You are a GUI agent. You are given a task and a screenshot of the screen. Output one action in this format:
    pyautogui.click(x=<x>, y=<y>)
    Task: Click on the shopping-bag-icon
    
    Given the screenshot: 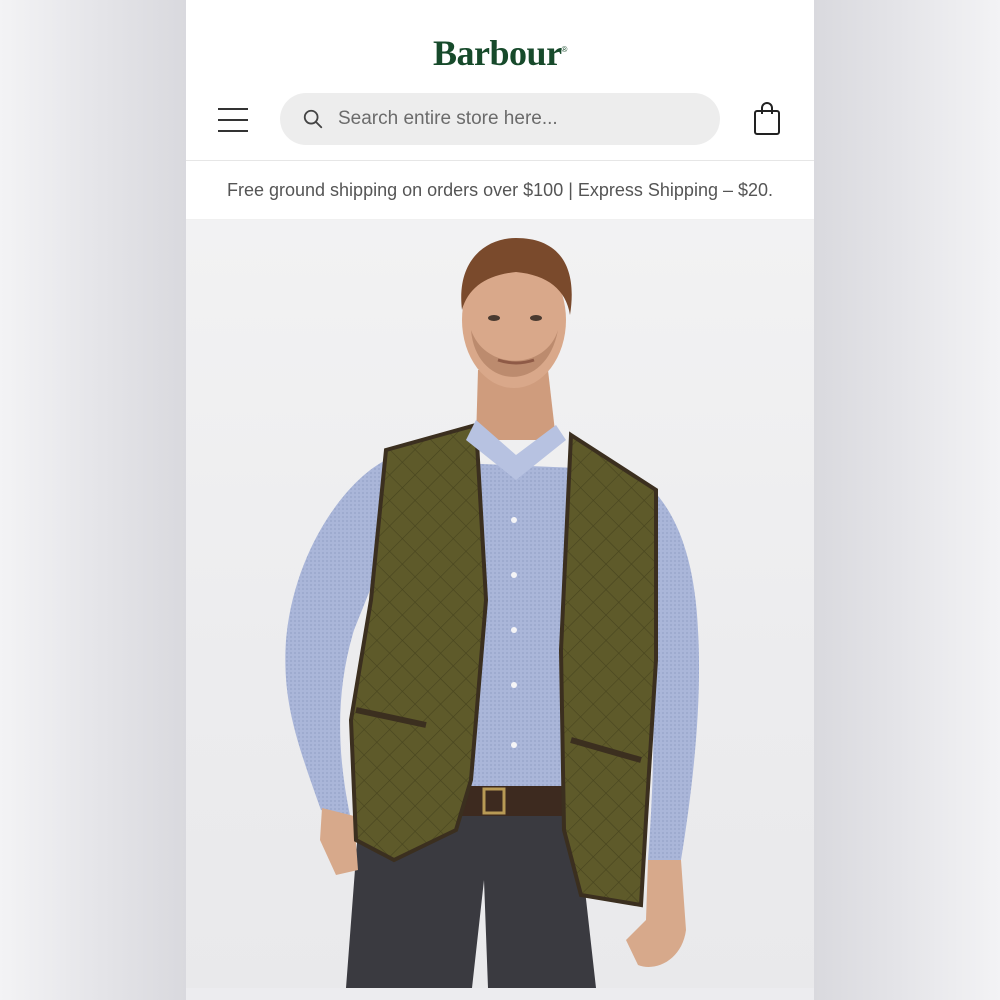 What is the action you would take?
    pyautogui.click(x=767, y=119)
    